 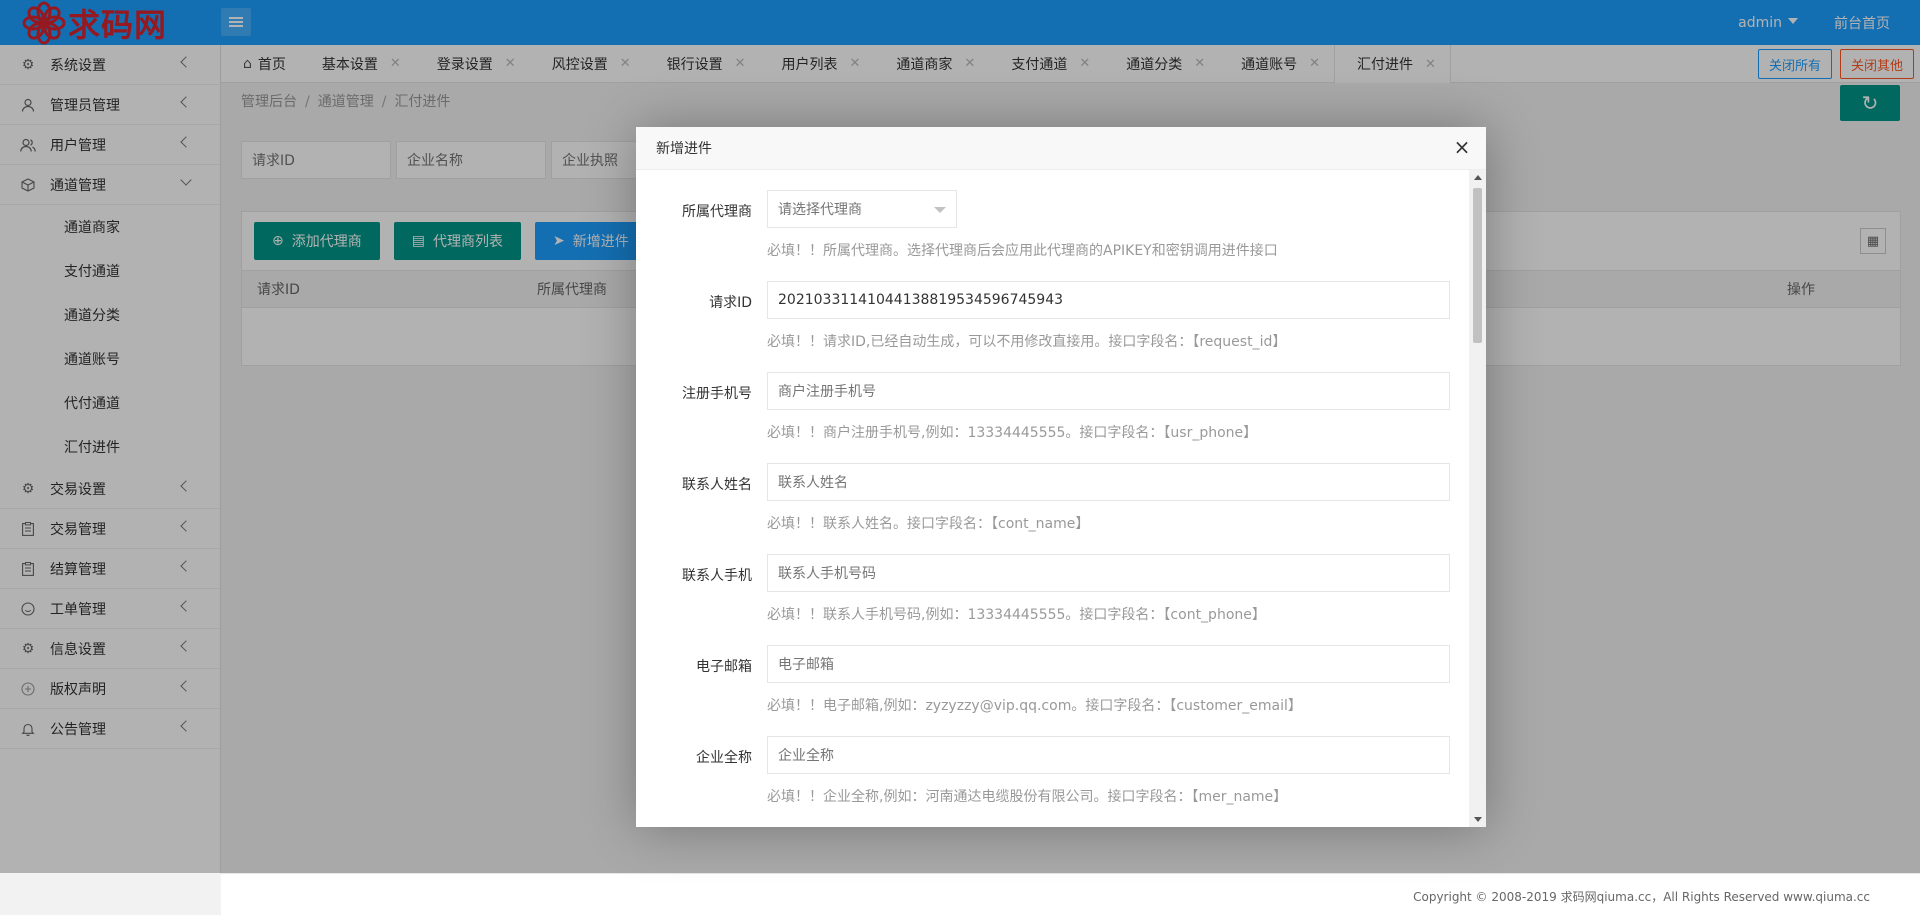 What do you see at coordinates (684, 149) in the screenshot?
I see `modal-title: 新增进件` at bounding box center [684, 149].